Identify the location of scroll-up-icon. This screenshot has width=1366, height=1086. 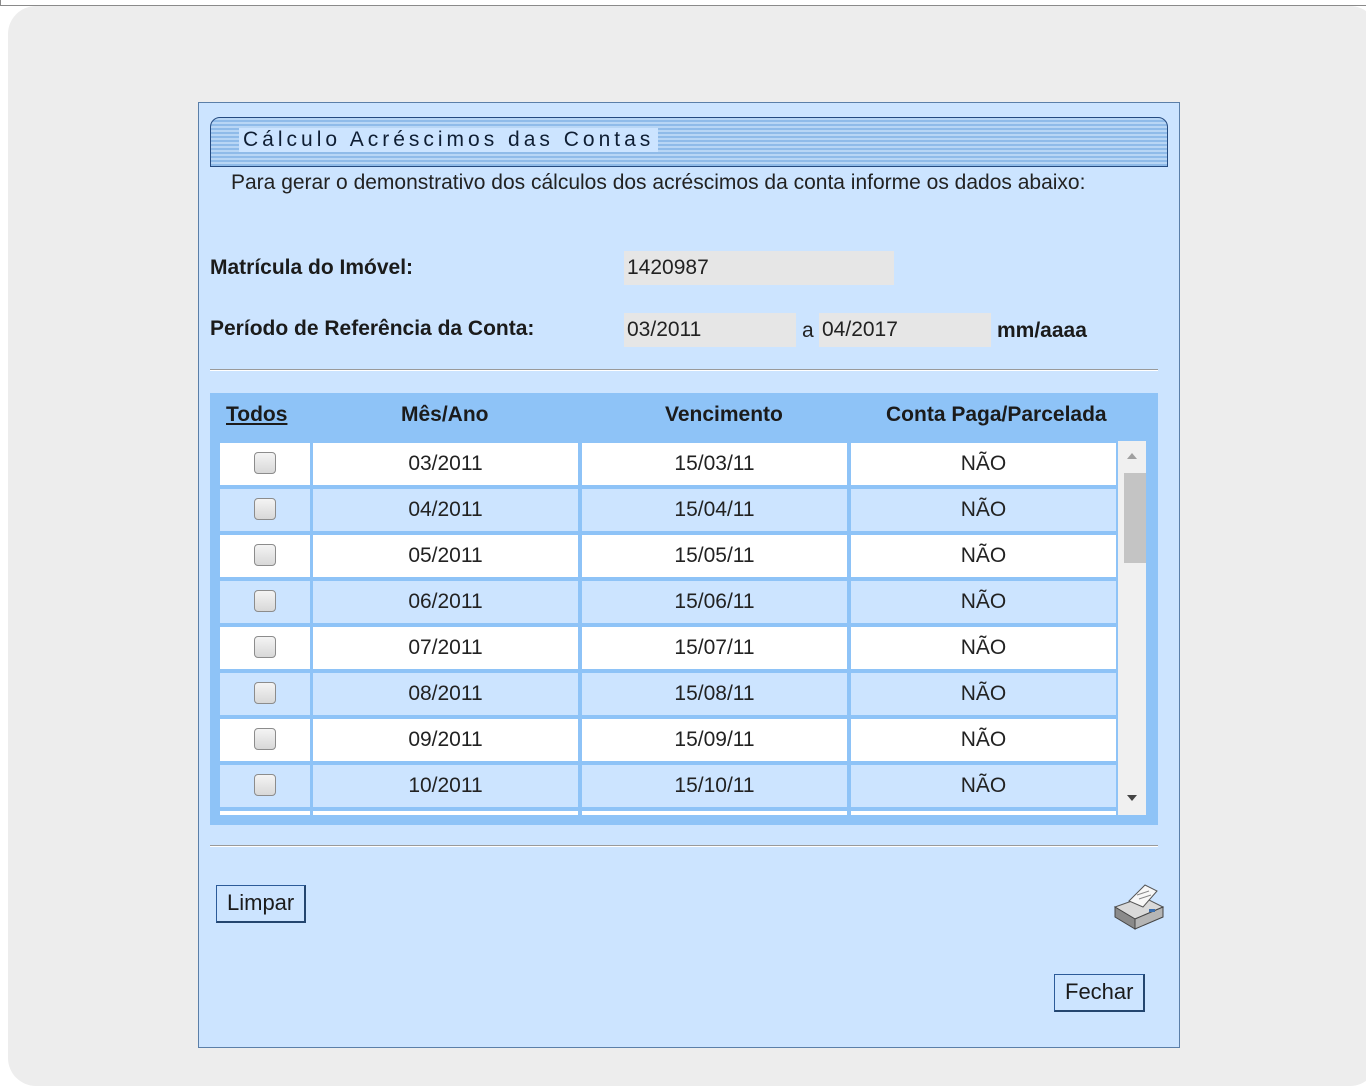
(1132, 456).